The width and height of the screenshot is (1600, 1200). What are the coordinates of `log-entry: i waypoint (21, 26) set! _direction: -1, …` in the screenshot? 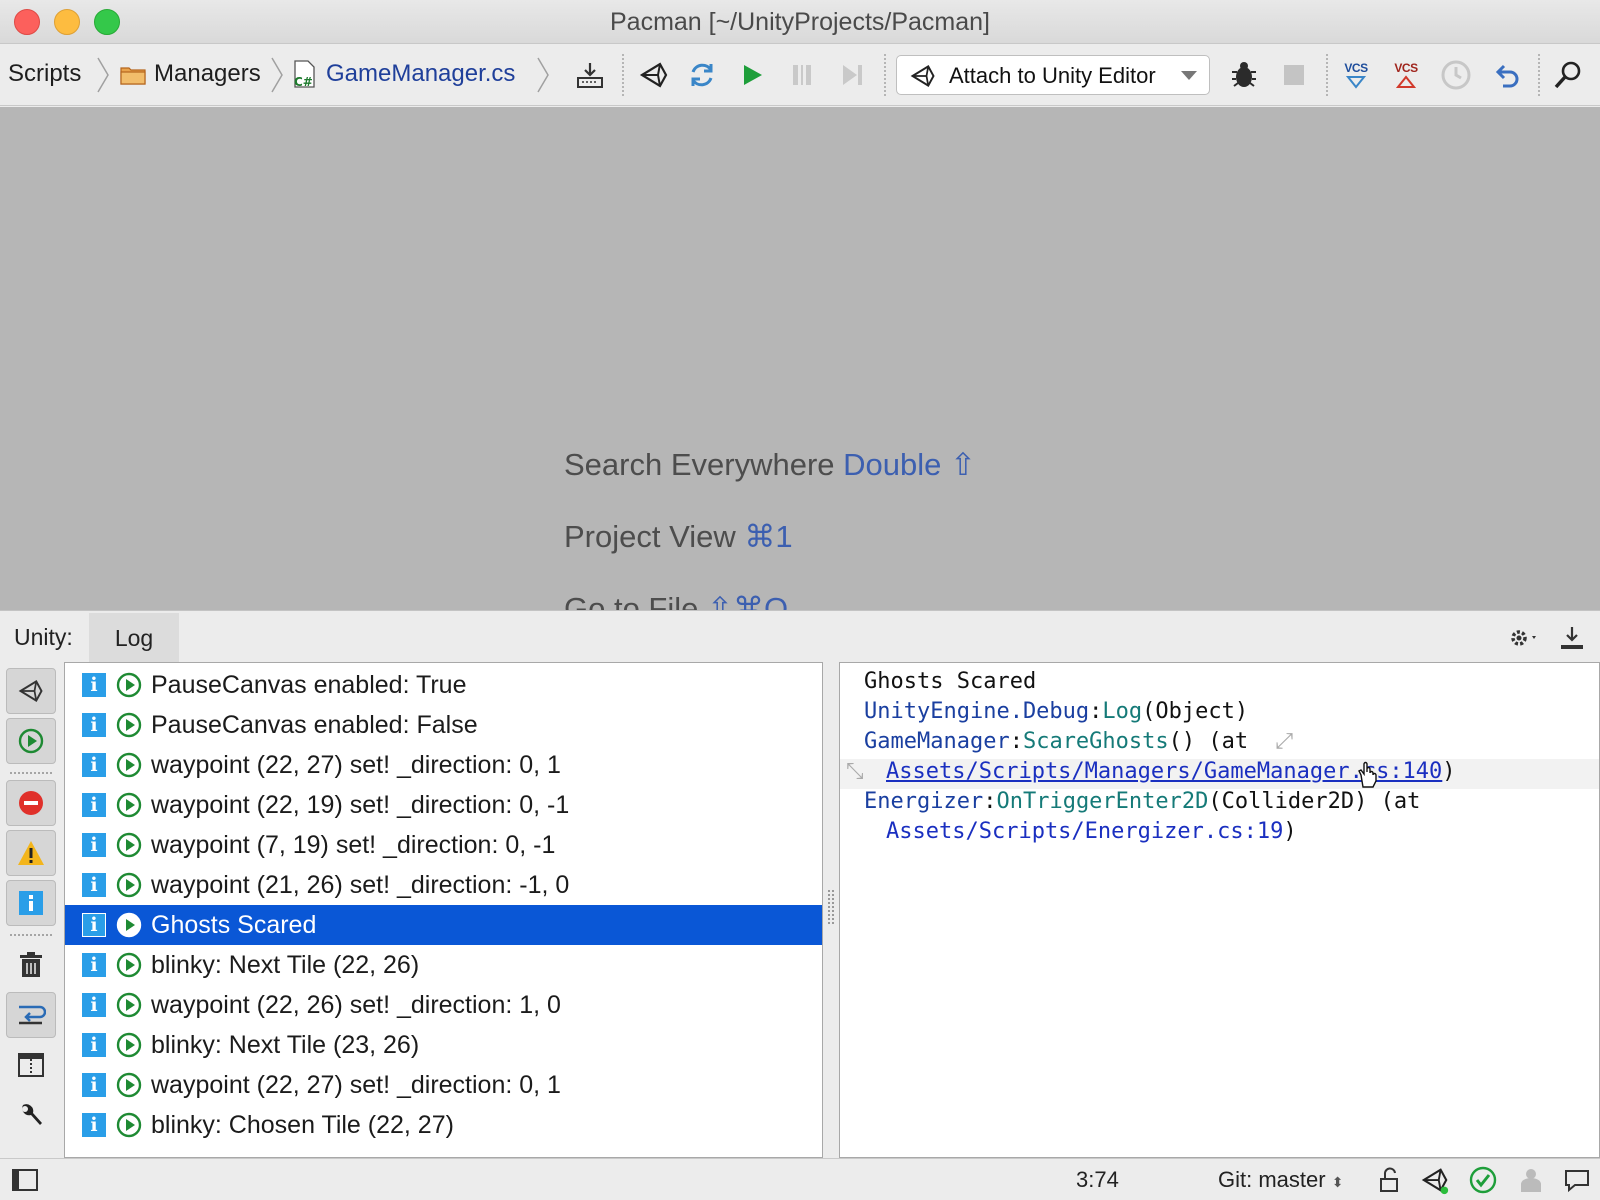 It's located at (443, 885).